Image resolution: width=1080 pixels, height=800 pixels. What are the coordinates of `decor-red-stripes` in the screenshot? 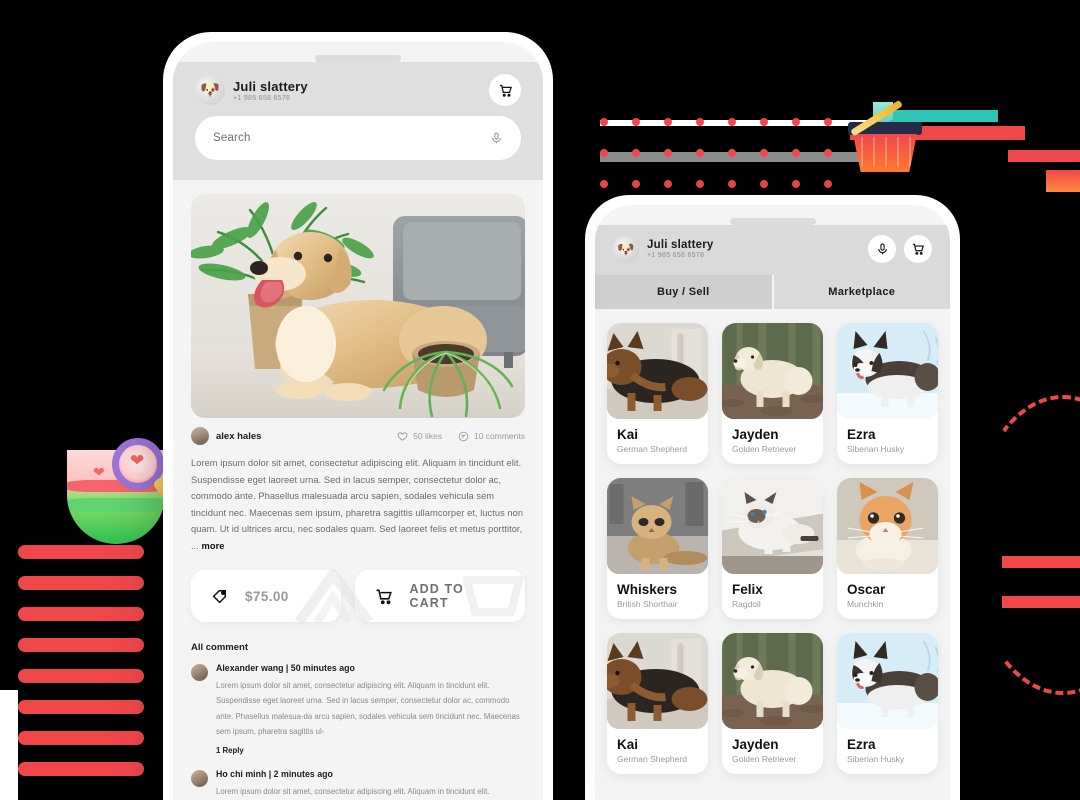 It's located at (88, 670).